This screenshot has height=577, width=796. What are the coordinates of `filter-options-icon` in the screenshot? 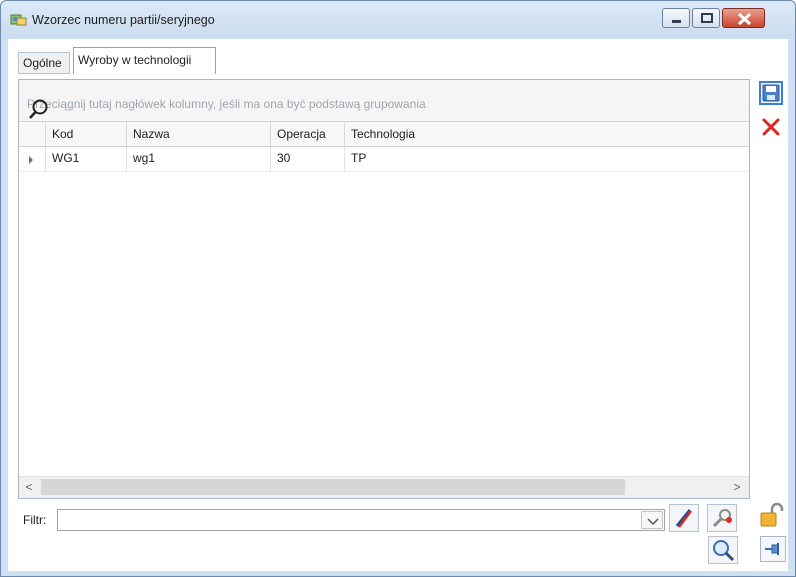 It's located at (722, 518).